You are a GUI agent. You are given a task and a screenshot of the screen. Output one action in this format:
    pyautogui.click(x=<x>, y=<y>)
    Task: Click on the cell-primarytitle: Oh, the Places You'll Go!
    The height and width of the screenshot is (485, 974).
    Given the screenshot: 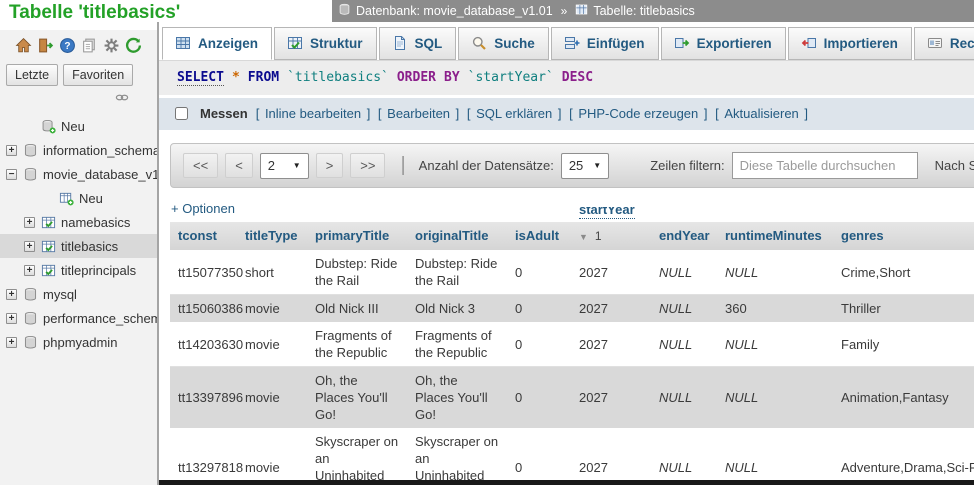 What is the action you would take?
    pyautogui.click(x=357, y=397)
    